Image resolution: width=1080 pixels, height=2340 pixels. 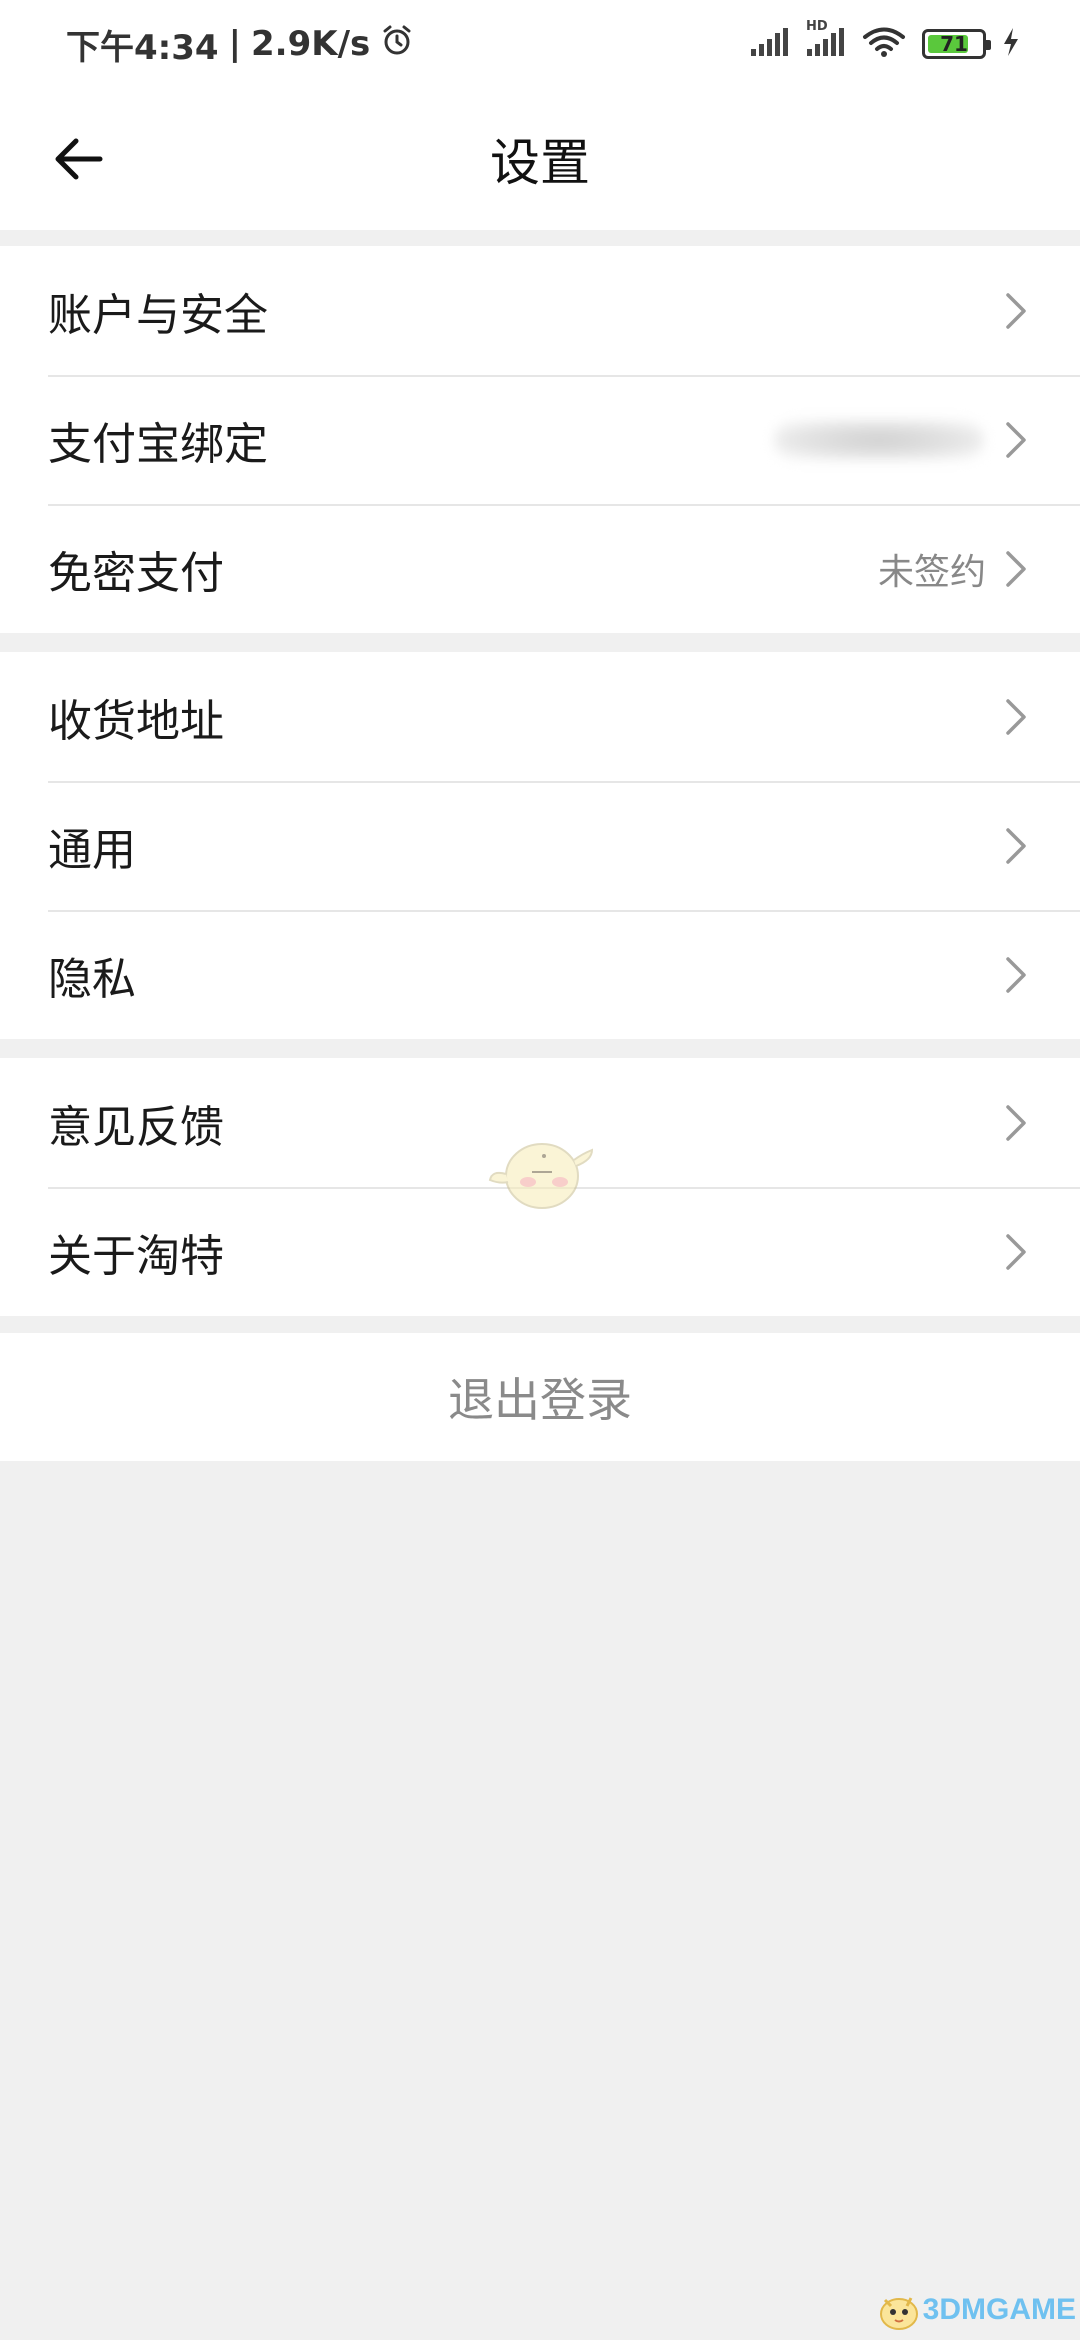 What do you see at coordinates (540, 163) in the screenshot?
I see `page-title: 设置` at bounding box center [540, 163].